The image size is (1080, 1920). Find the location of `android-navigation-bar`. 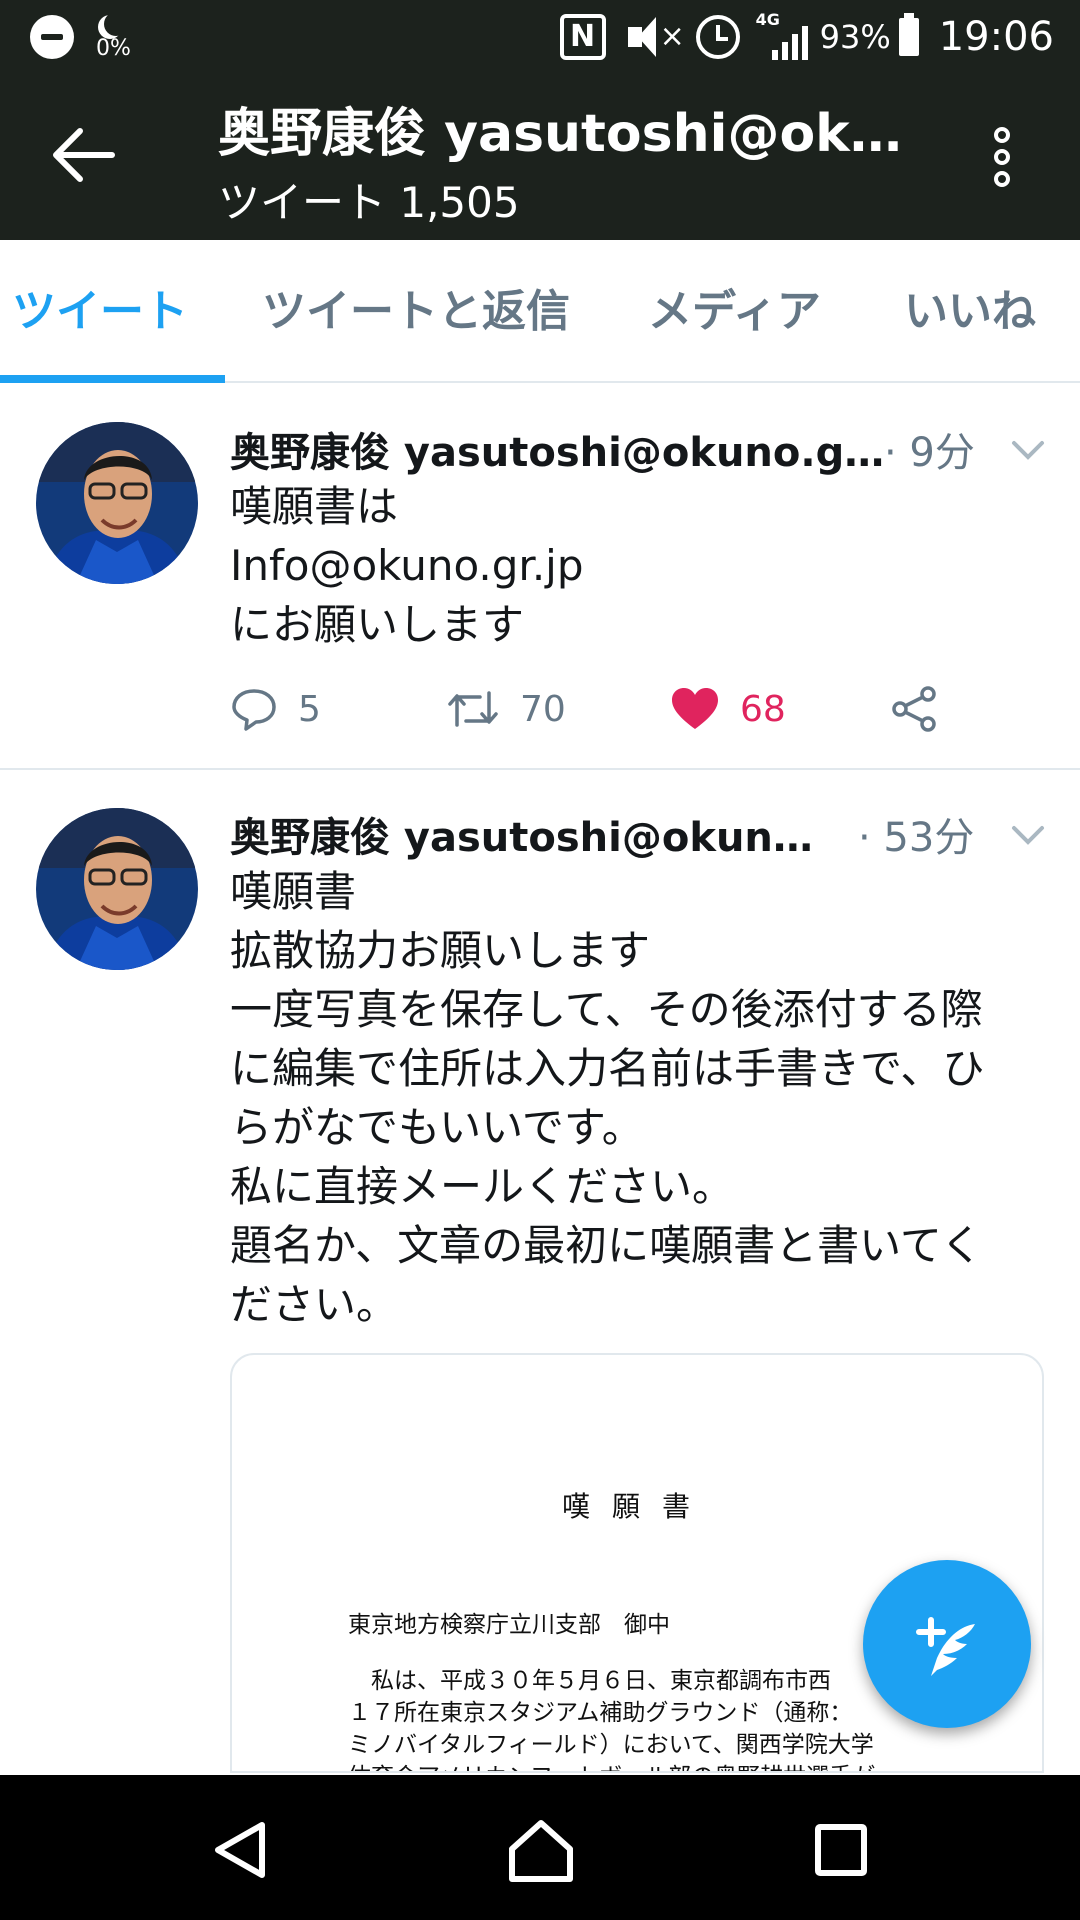

android-navigation-bar is located at coordinates (540, 1847).